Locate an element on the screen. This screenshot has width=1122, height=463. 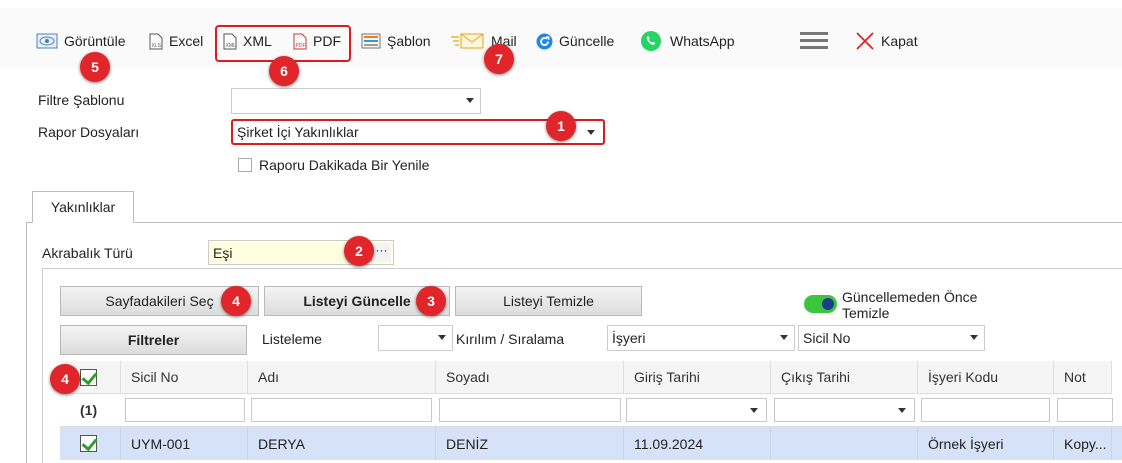
filter-input-soyadi is located at coordinates (530, 410).